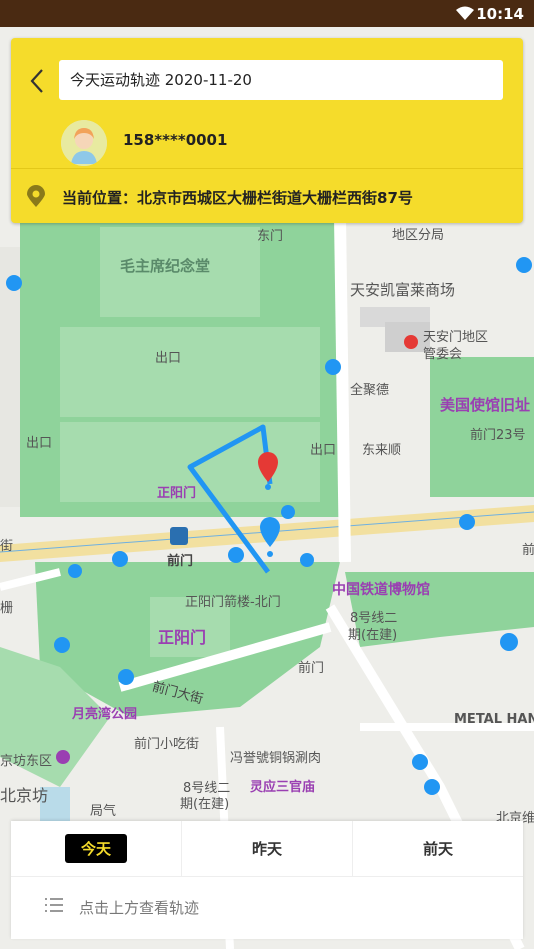  I want to click on map-label-dongmen: 东门, so click(270, 236).